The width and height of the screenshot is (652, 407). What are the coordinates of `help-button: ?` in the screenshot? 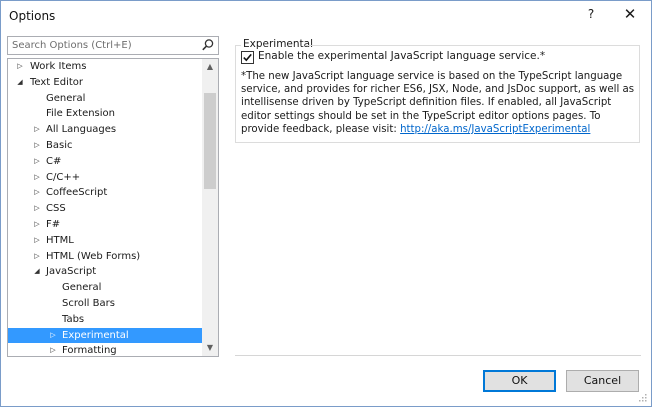 It's located at (591, 14).